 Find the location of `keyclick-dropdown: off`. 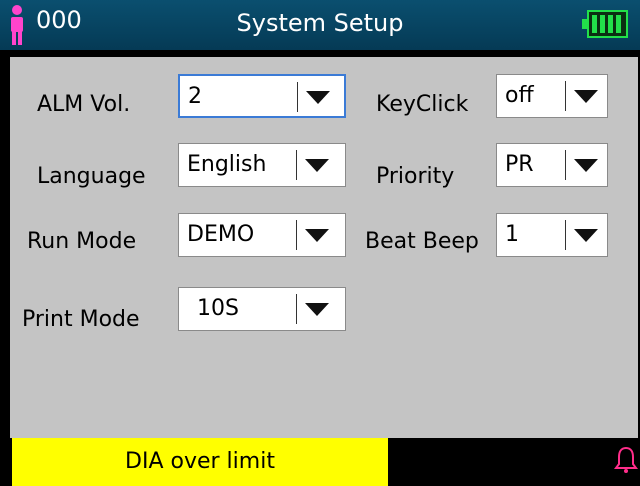

keyclick-dropdown: off is located at coordinates (552, 96).